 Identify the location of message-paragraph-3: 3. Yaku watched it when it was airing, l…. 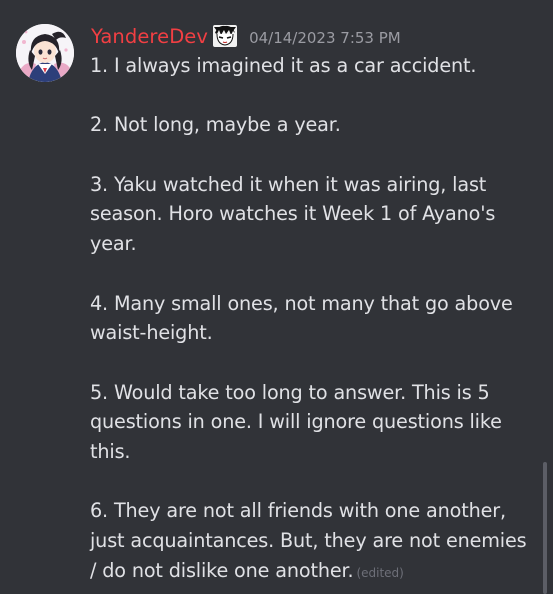
(293, 214).